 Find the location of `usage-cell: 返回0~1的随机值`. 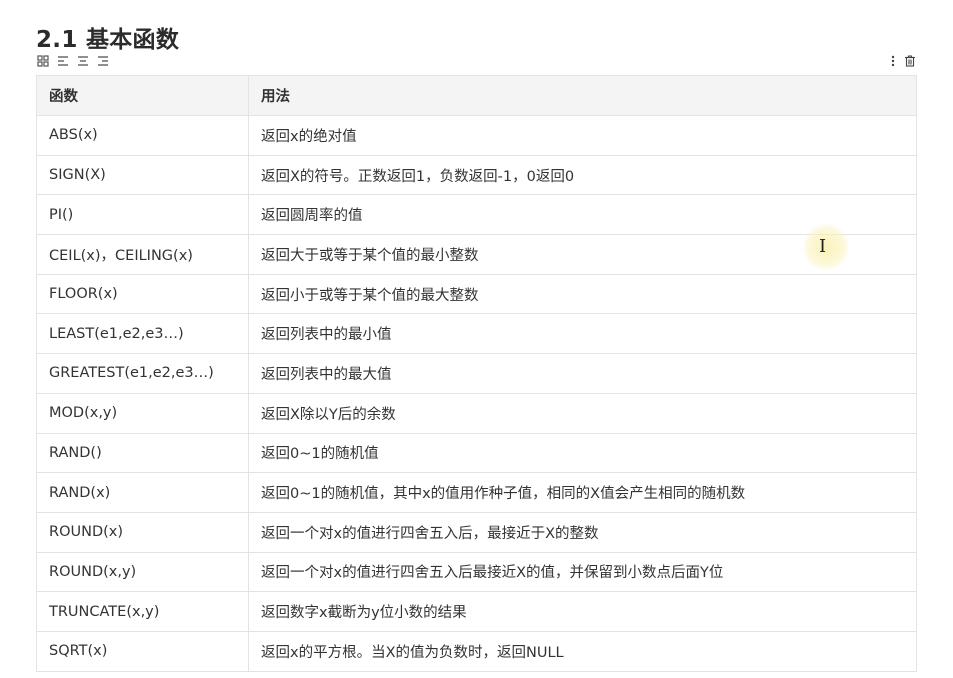

usage-cell: 返回0~1的随机值 is located at coordinates (582, 453).